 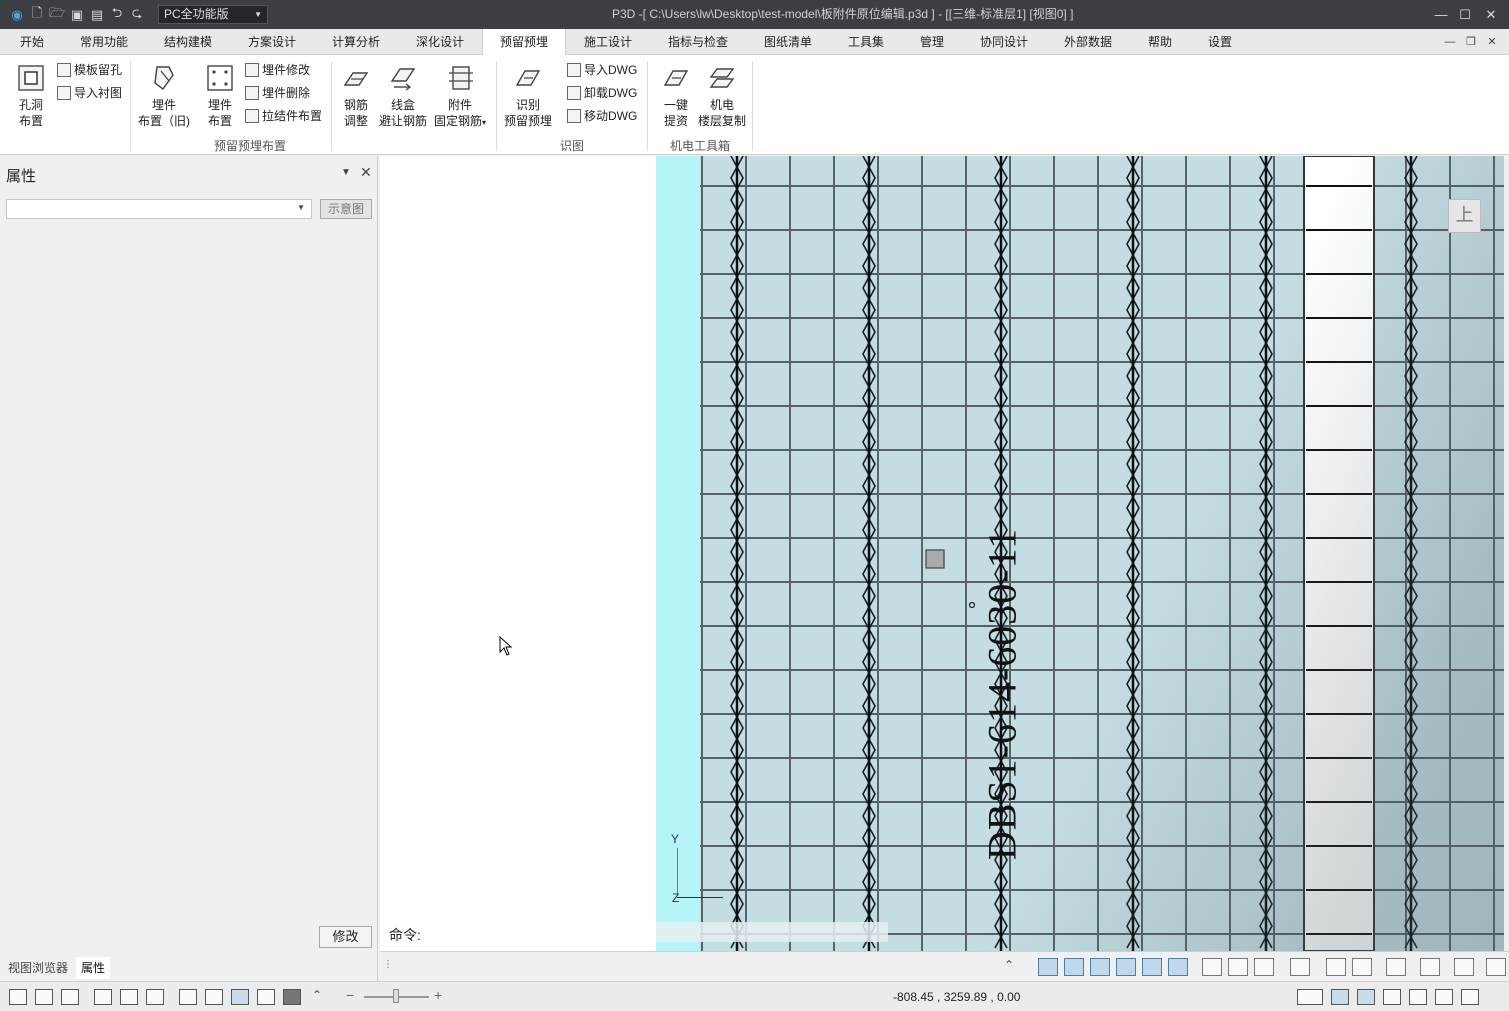 What do you see at coordinates (1048, 967) in the screenshot?
I see `display-slab-icon` at bounding box center [1048, 967].